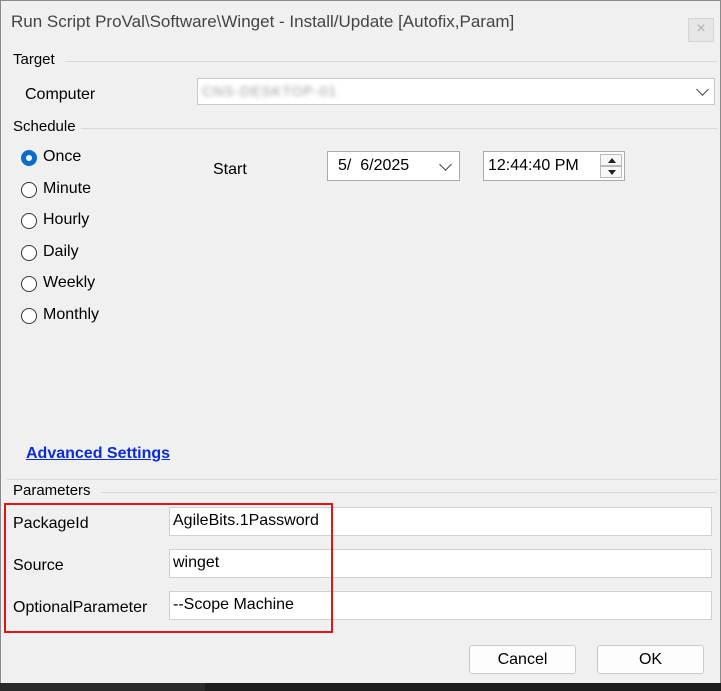  Describe the element at coordinates (650, 659) in the screenshot. I see `ok-button: OK` at that location.